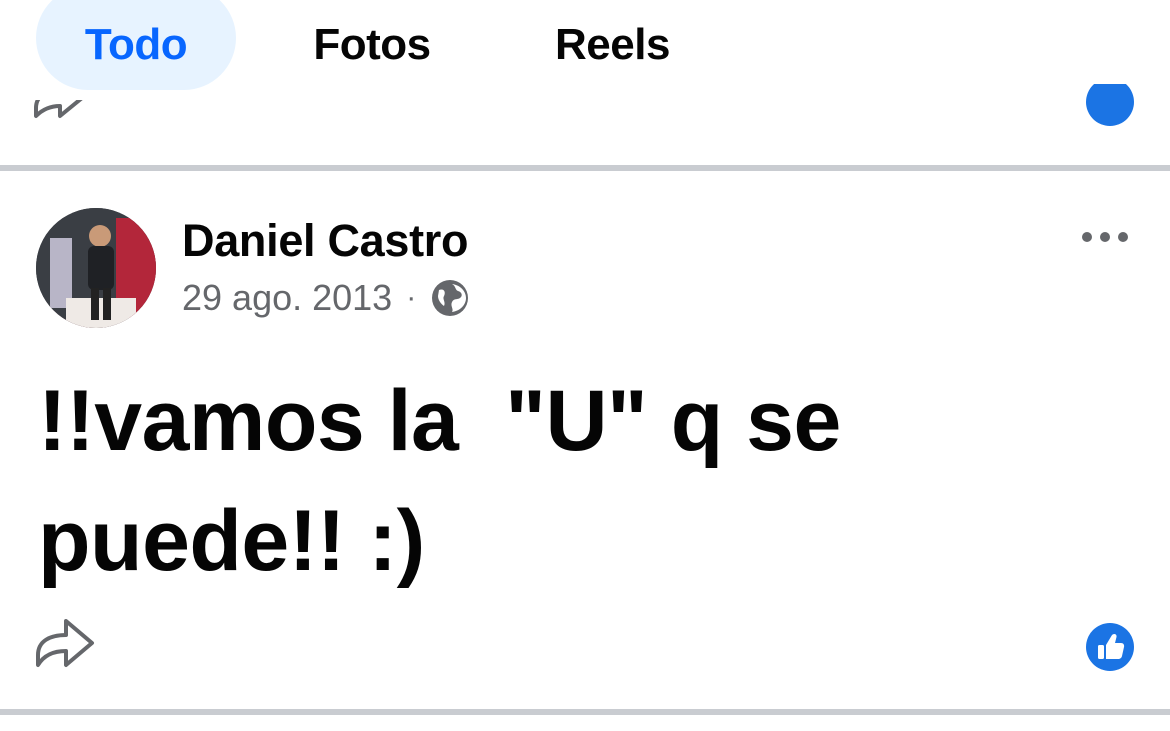 This screenshot has width=1170, height=731. Describe the element at coordinates (287, 298) in the screenshot. I see `post-date: 29 ago. 2013` at that location.